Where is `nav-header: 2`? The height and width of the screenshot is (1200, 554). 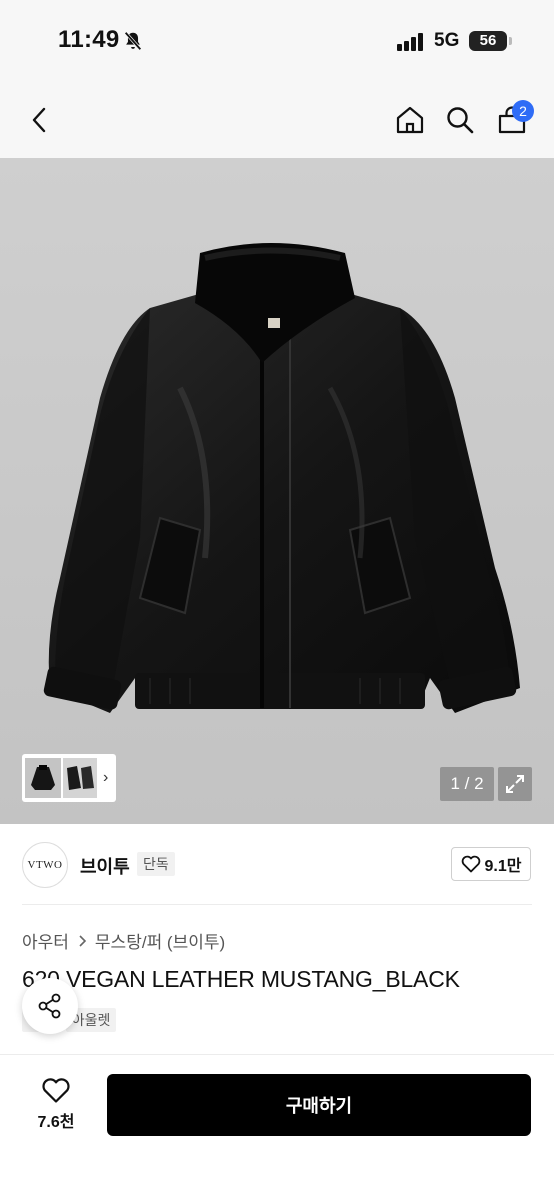
nav-header: 2 is located at coordinates (277, 121).